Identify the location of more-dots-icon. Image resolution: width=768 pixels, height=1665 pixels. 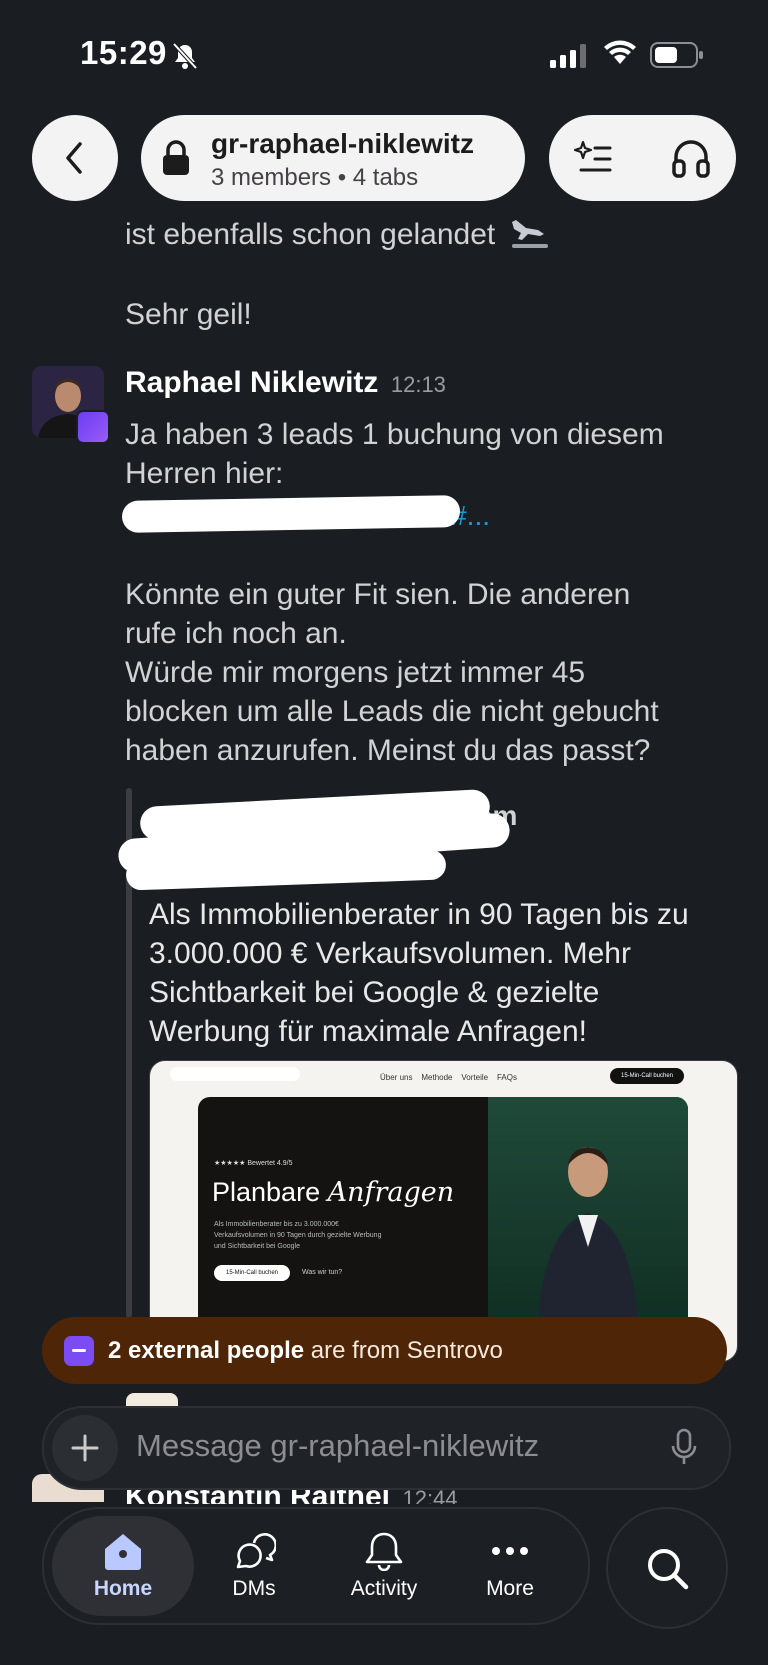
(510, 1551).